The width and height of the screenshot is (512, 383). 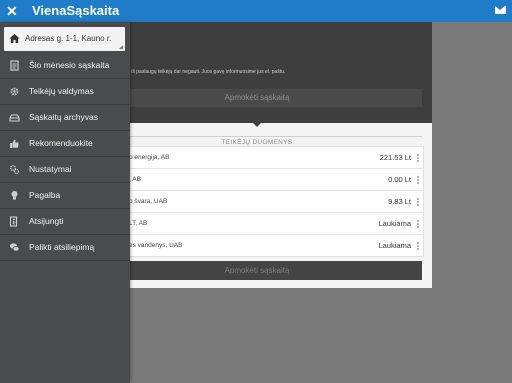 What do you see at coordinates (148, 201) in the screenshot?
I see `provider-name: o švara, UAB` at bounding box center [148, 201].